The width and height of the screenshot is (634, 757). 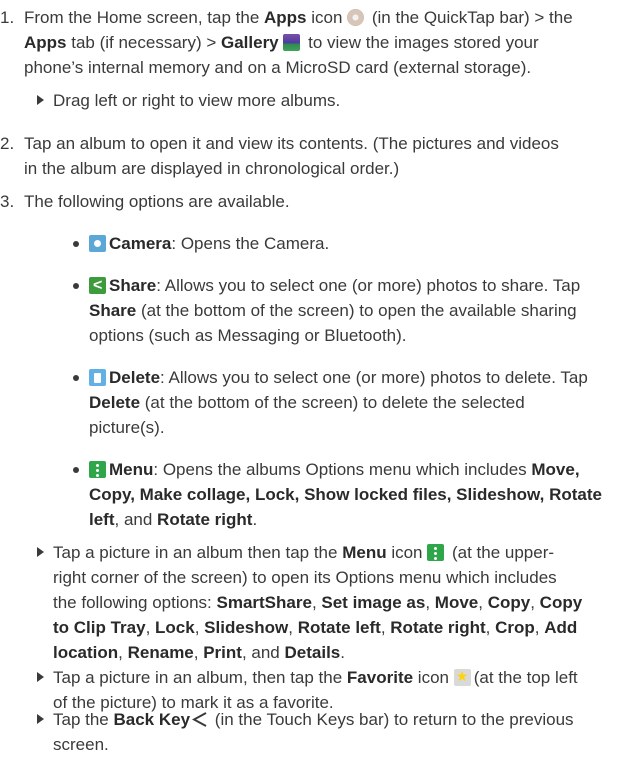 I want to click on text-run: the following options:, so click(x=135, y=602).